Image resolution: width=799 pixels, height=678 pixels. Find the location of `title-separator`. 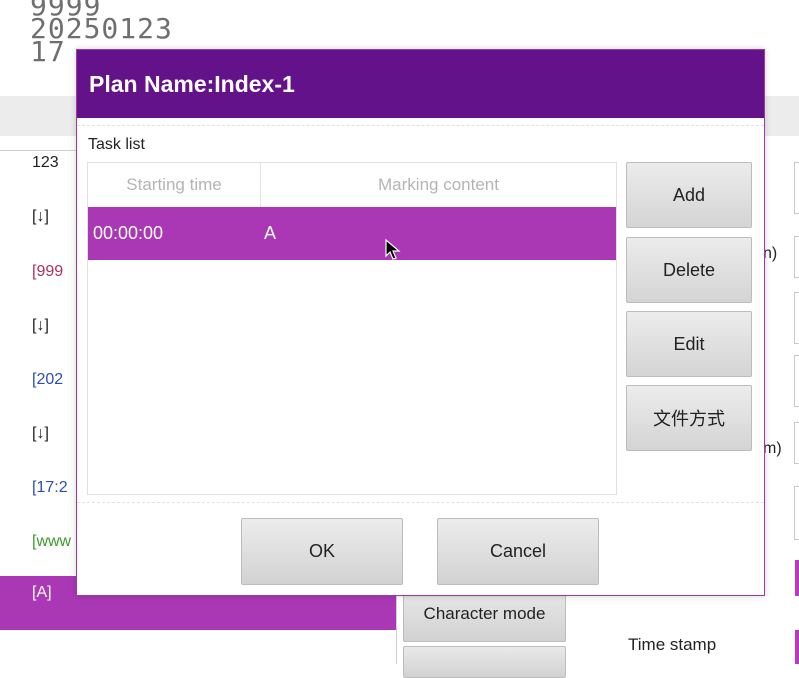

title-separator is located at coordinates (420, 125).